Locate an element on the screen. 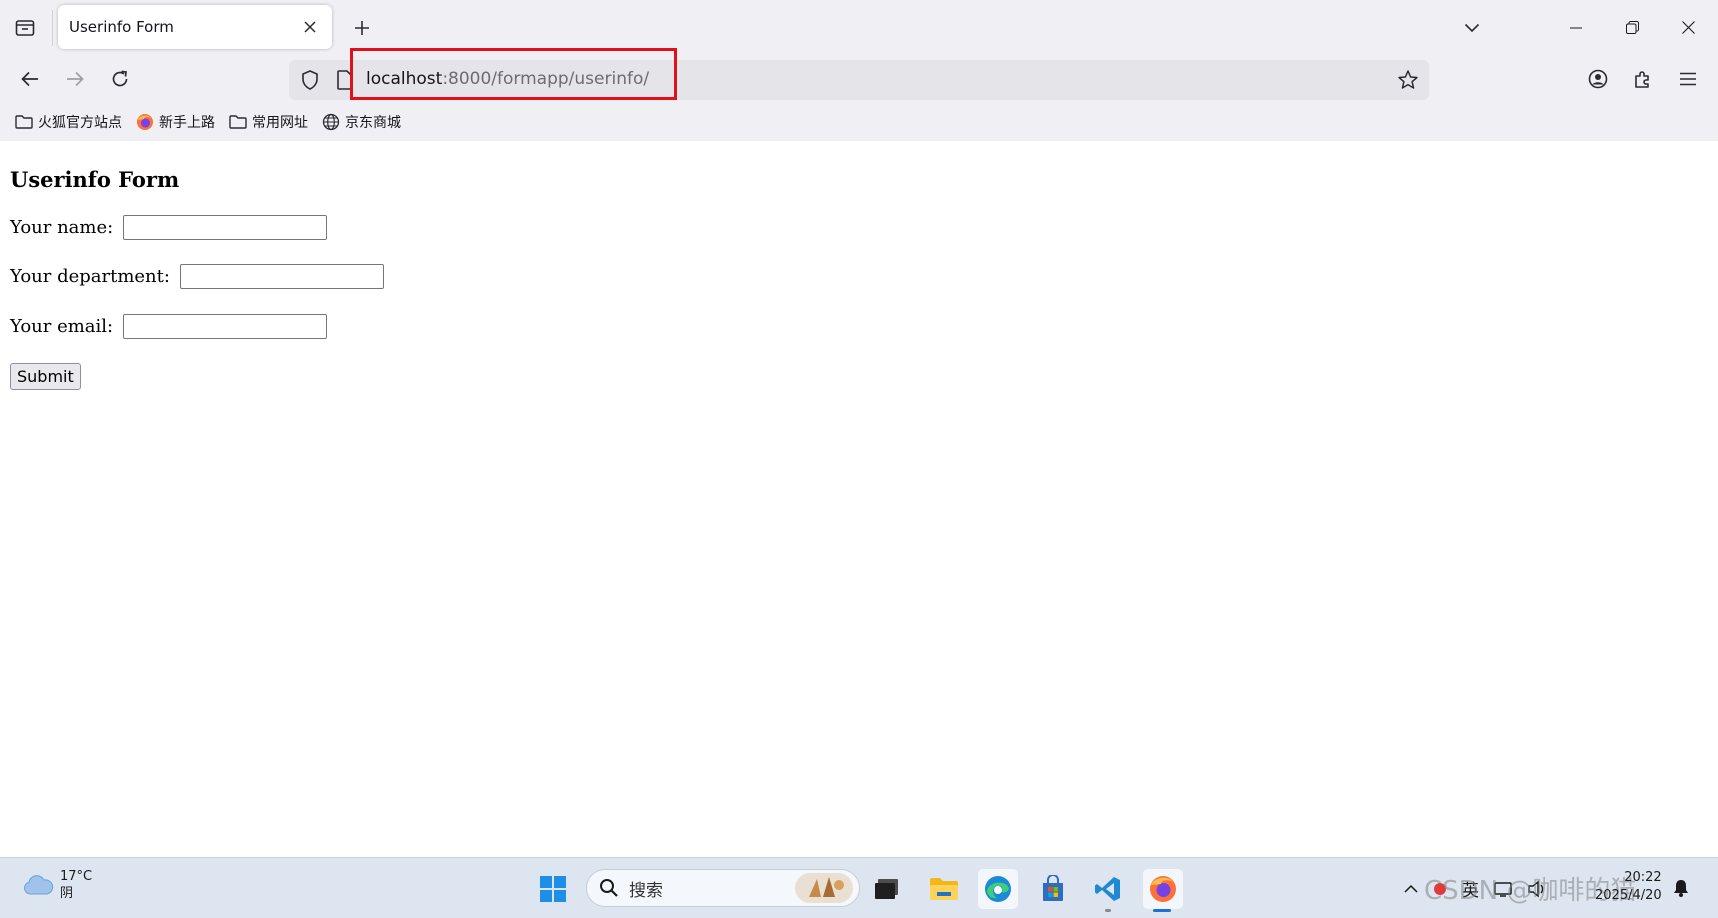  weather-widget: 17°C 阴 is located at coordinates (57, 885).